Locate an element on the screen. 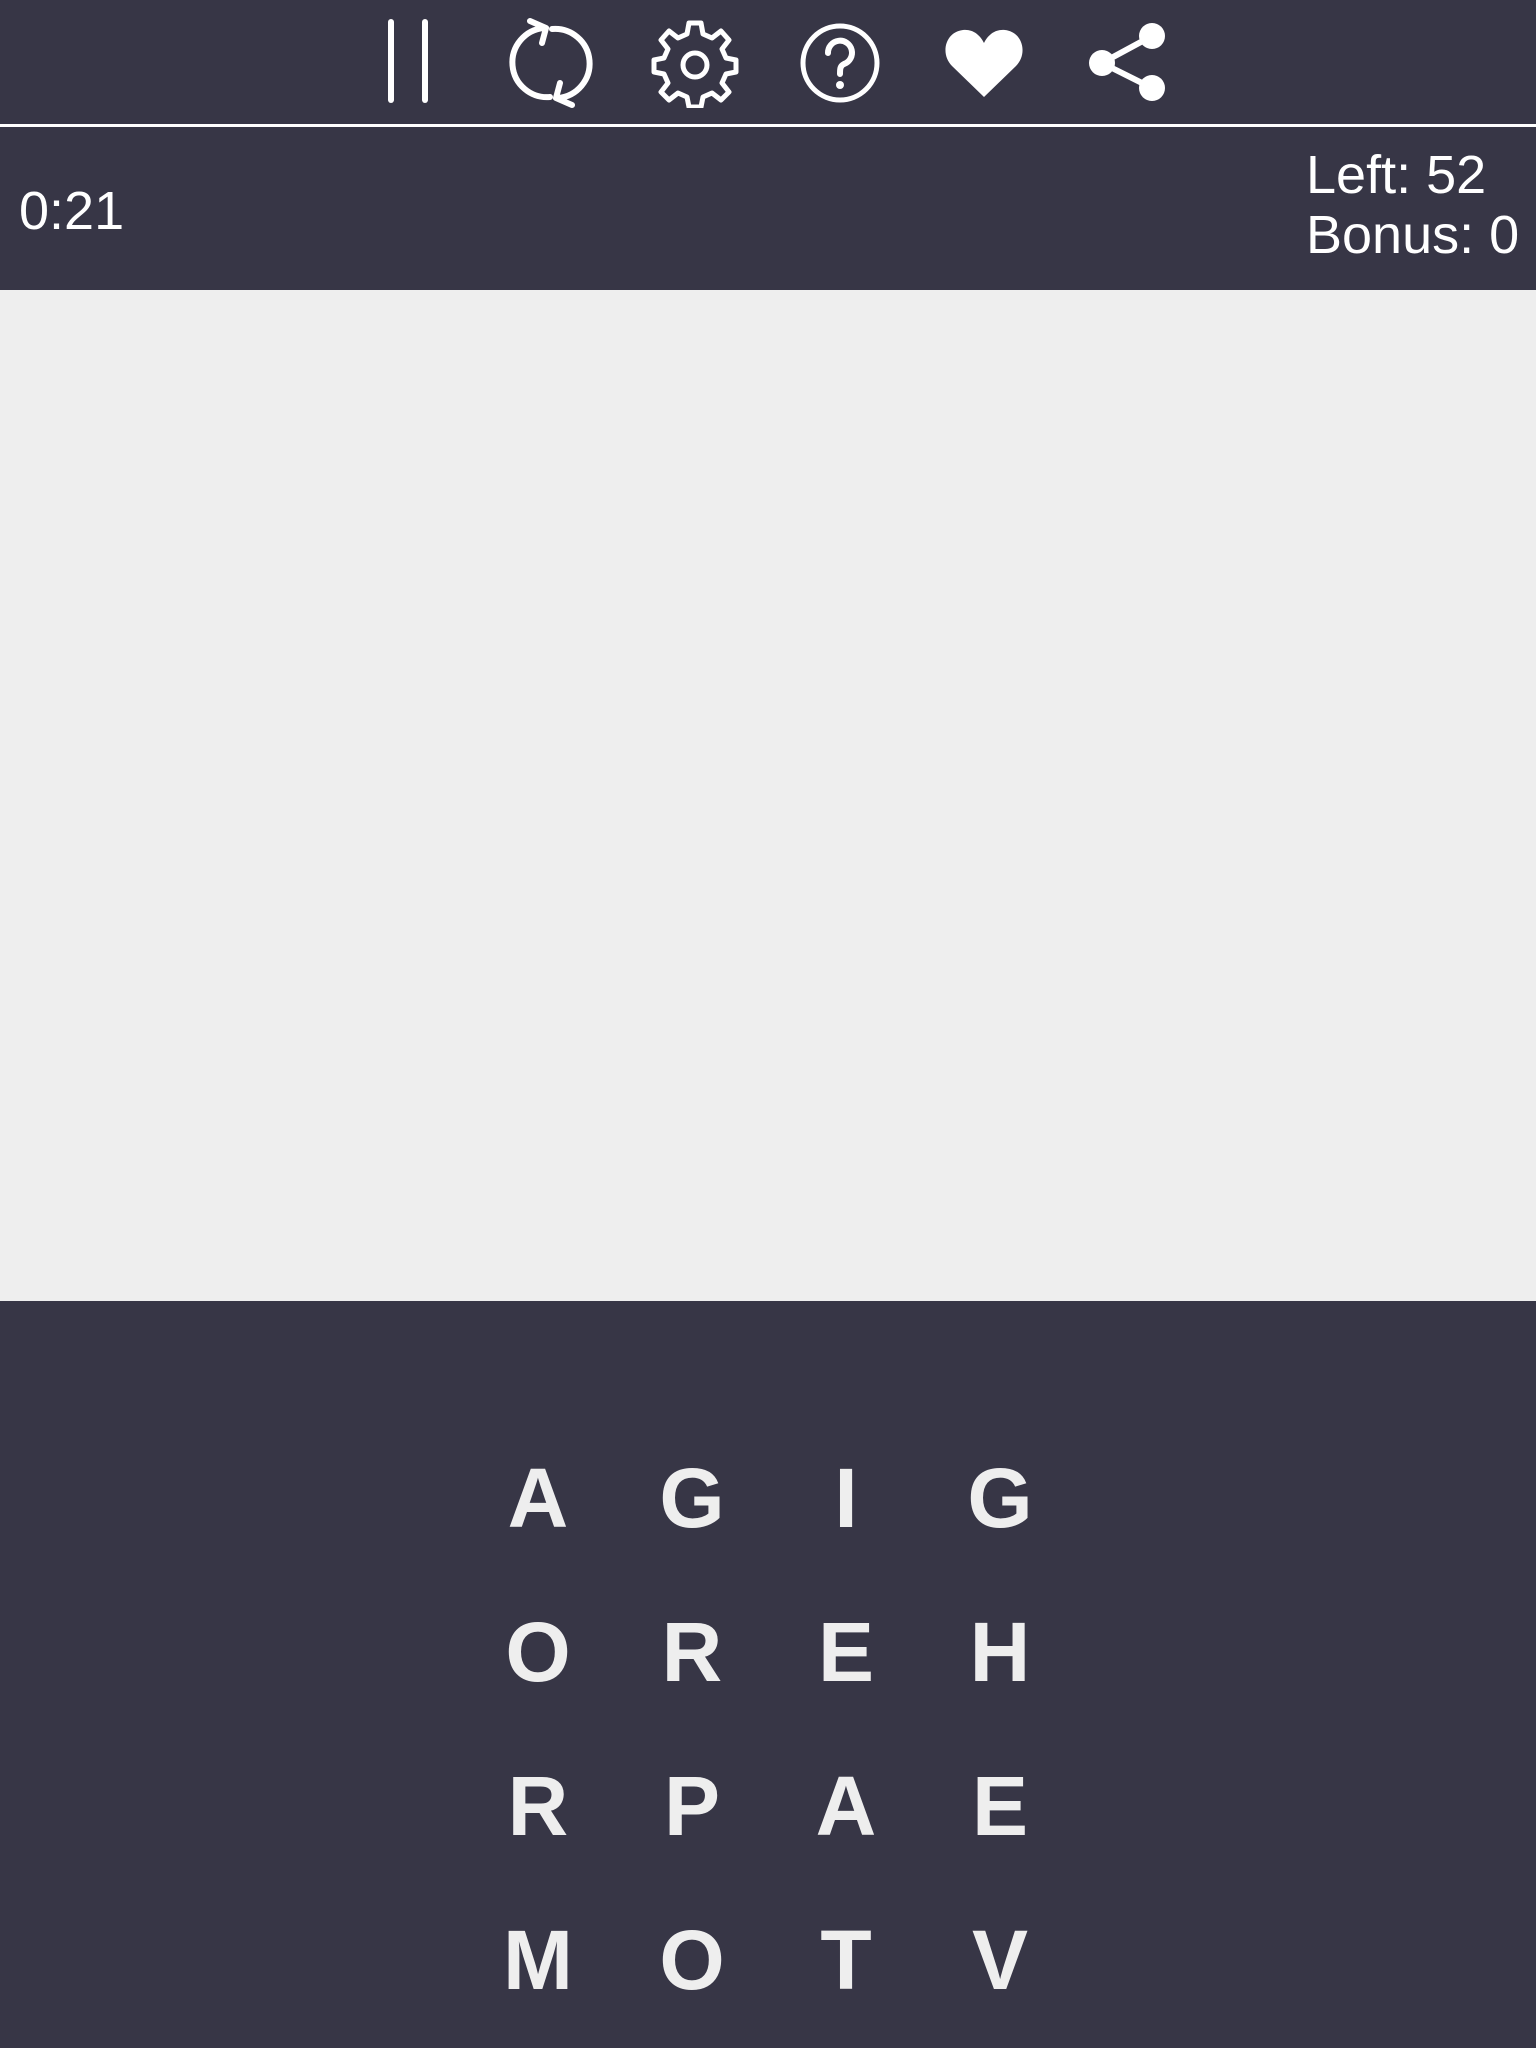  pause-icon is located at coordinates (408, 61).